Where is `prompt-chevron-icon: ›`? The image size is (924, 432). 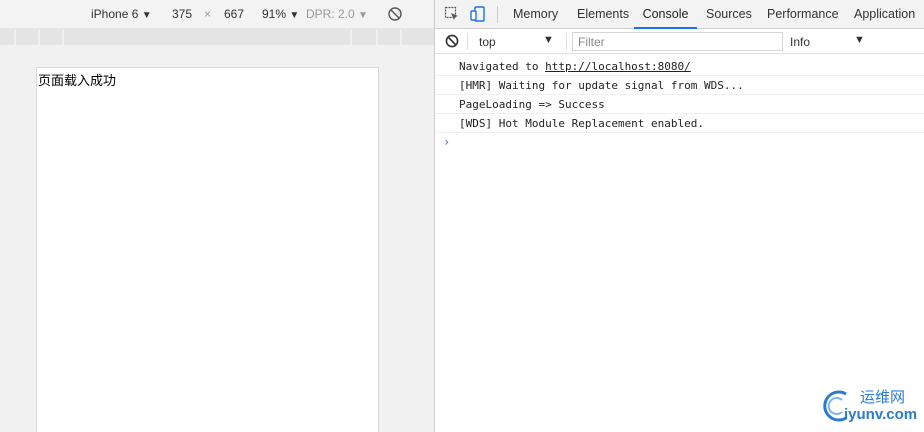
prompt-chevron-icon: › is located at coordinates (447, 142).